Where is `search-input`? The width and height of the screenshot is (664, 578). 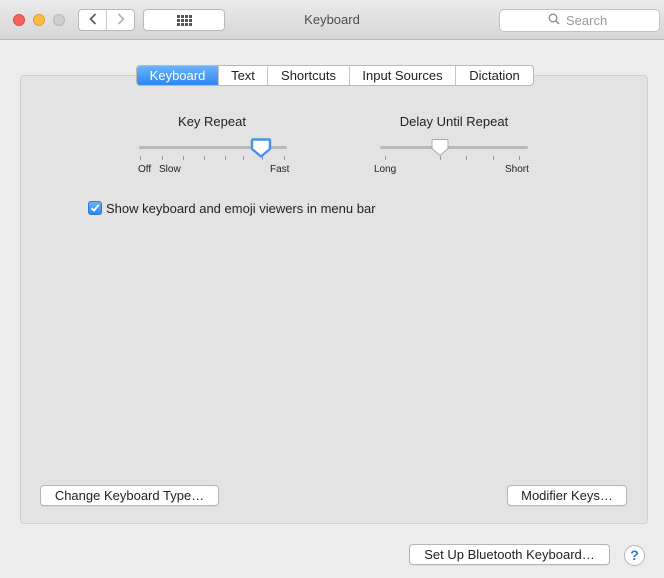
search-input is located at coordinates (588, 20).